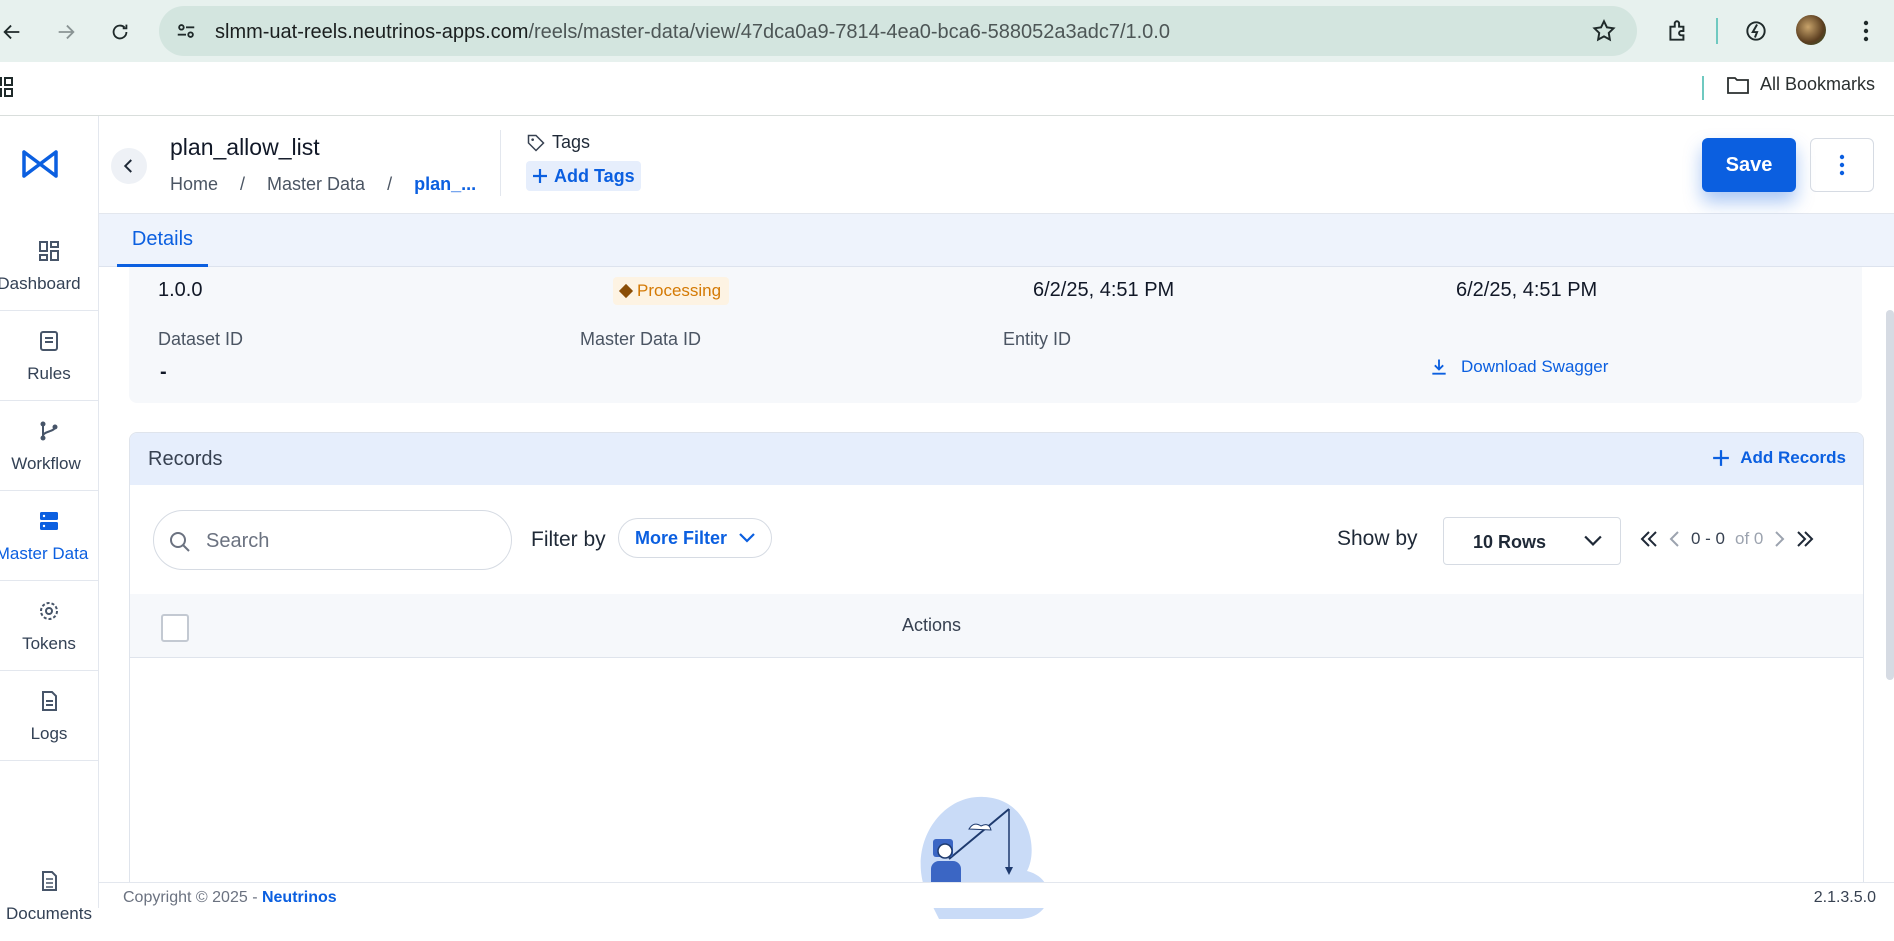 This screenshot has width=1894, height=941. I want to click on logs-icon, so click(49, 701).